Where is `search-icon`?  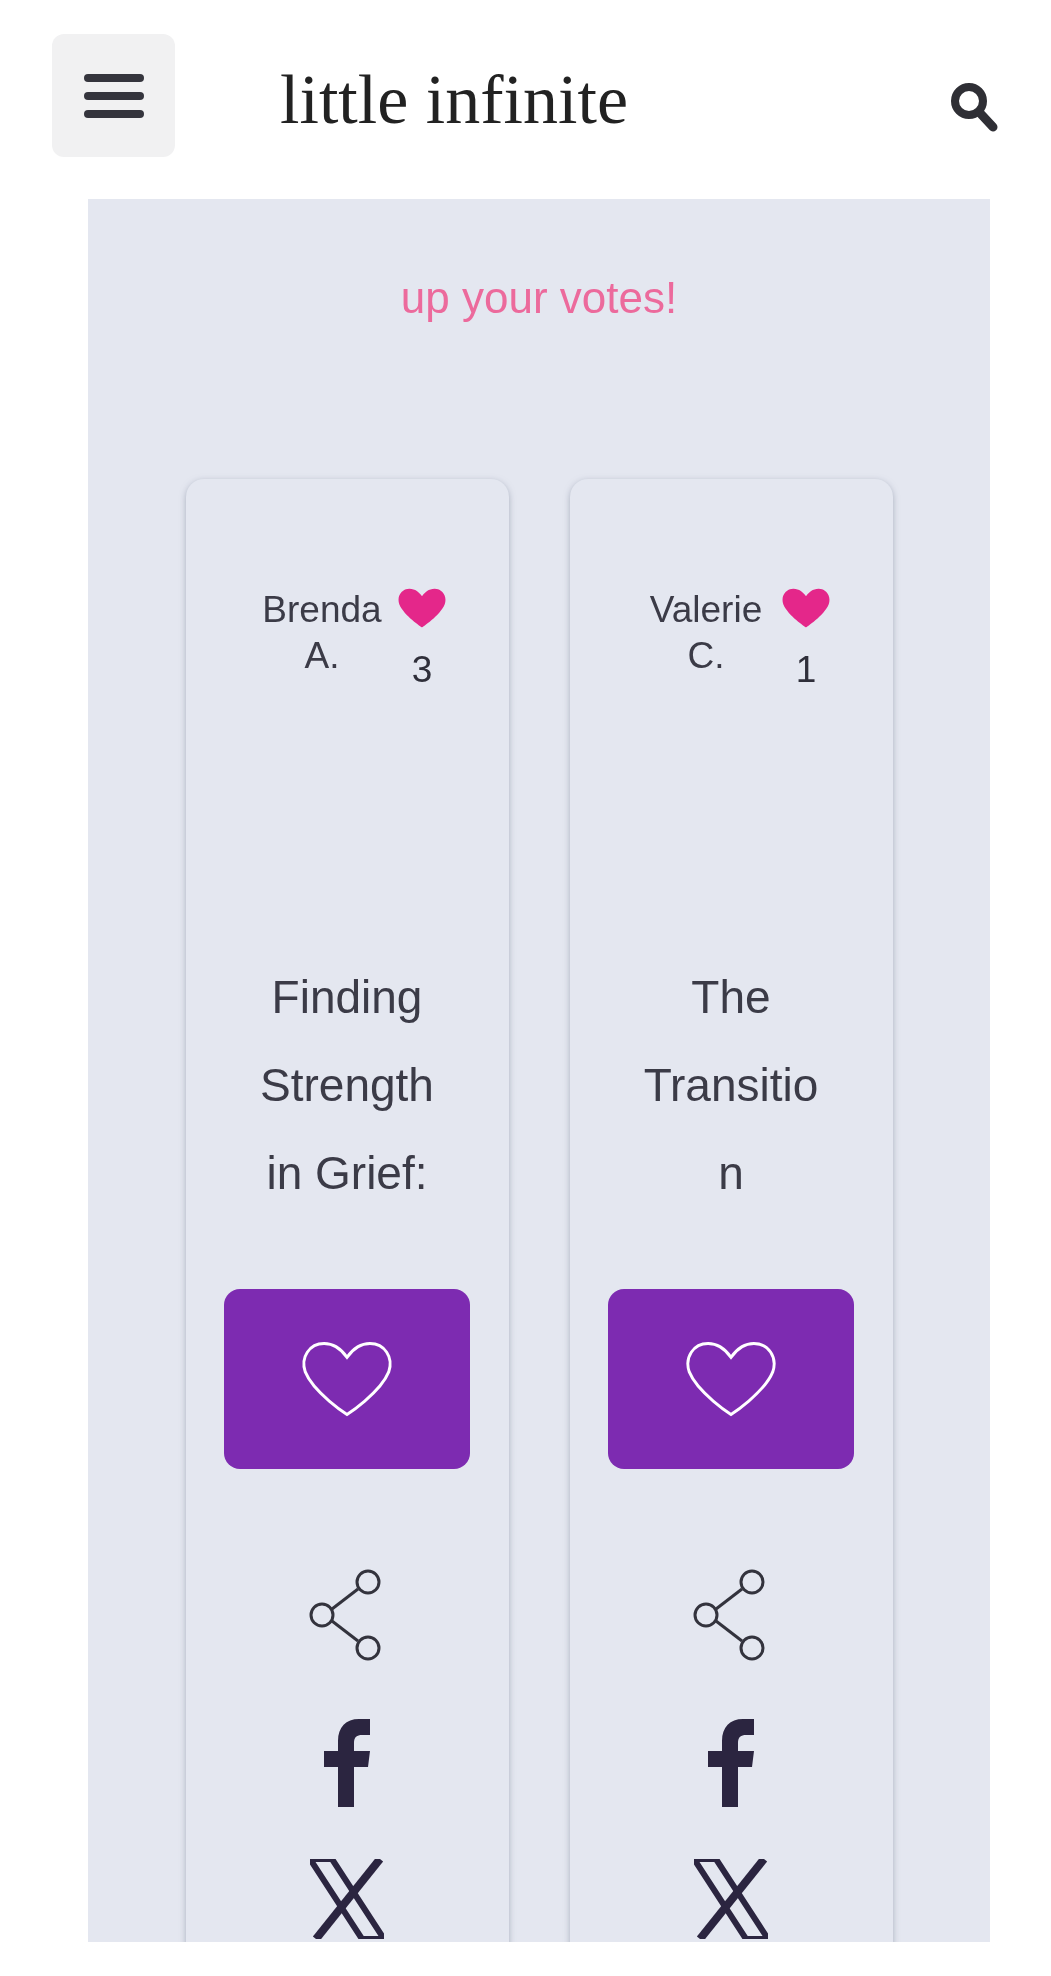 search-icon is located at coordinates (974, 106).